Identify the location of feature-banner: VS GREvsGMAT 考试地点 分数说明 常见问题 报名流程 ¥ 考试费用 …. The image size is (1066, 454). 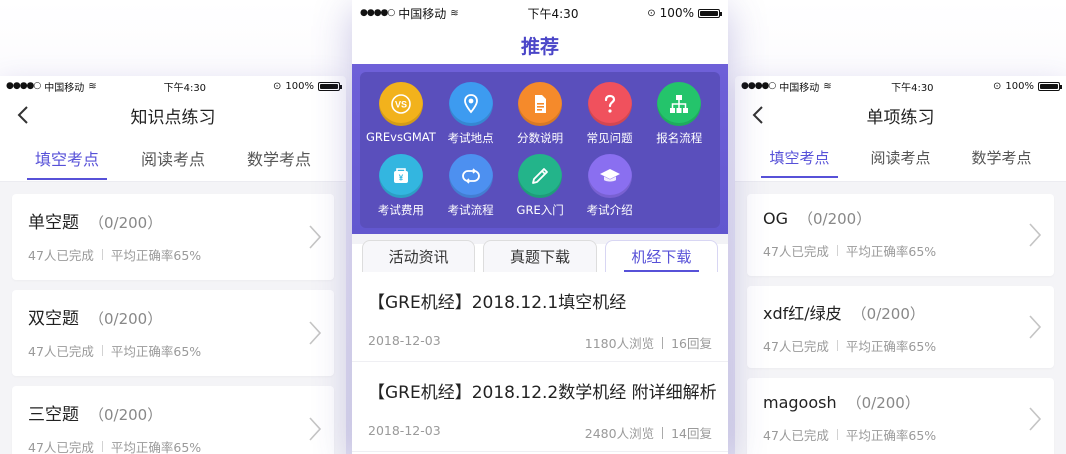
(540, 149).